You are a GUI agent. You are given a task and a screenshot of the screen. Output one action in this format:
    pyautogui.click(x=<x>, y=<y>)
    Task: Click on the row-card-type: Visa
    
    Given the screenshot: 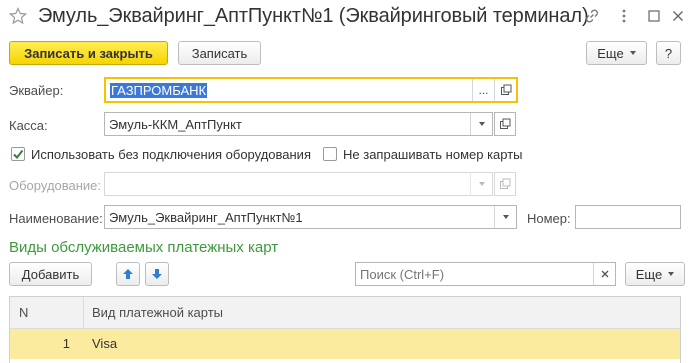 What is the action you would take?
    pyautogui.click(x=105, y=343)
    